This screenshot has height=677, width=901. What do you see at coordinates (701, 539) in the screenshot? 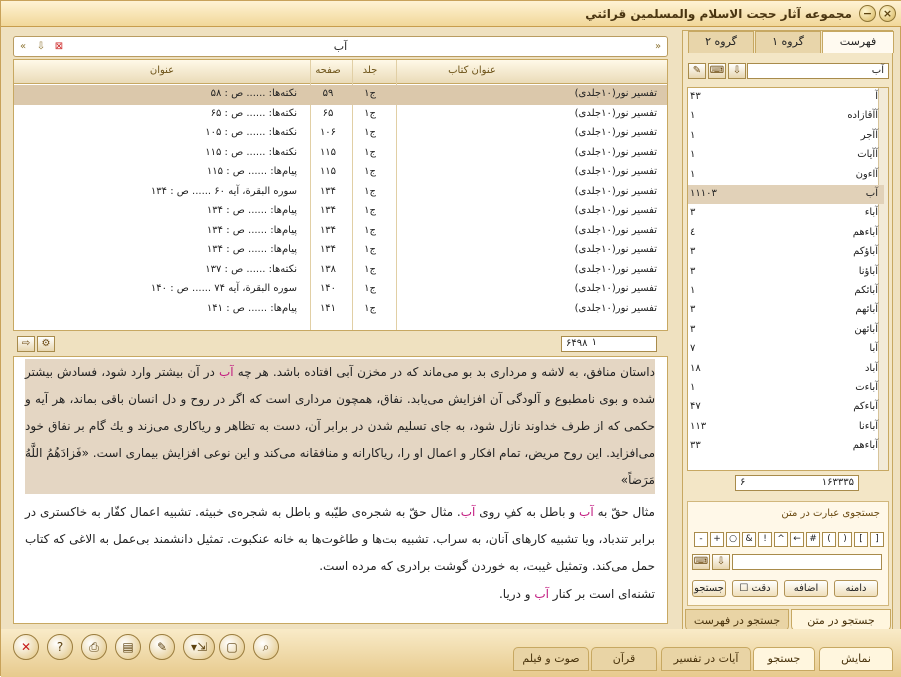
I see `key-button: -` at bounding box center [701, 539].